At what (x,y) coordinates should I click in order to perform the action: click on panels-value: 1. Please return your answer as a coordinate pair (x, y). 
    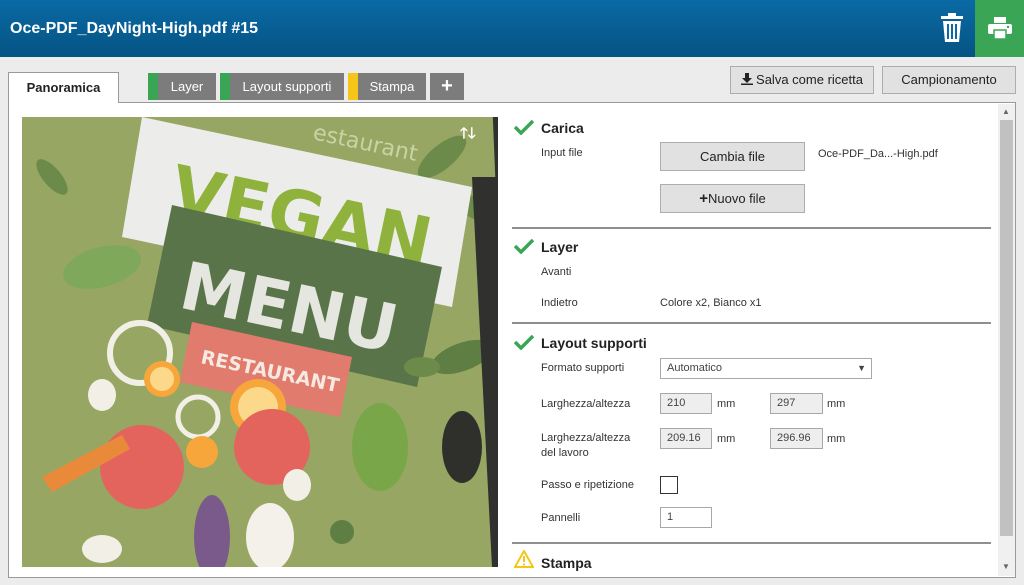
    Looking at the image, I should click on (670, 517).